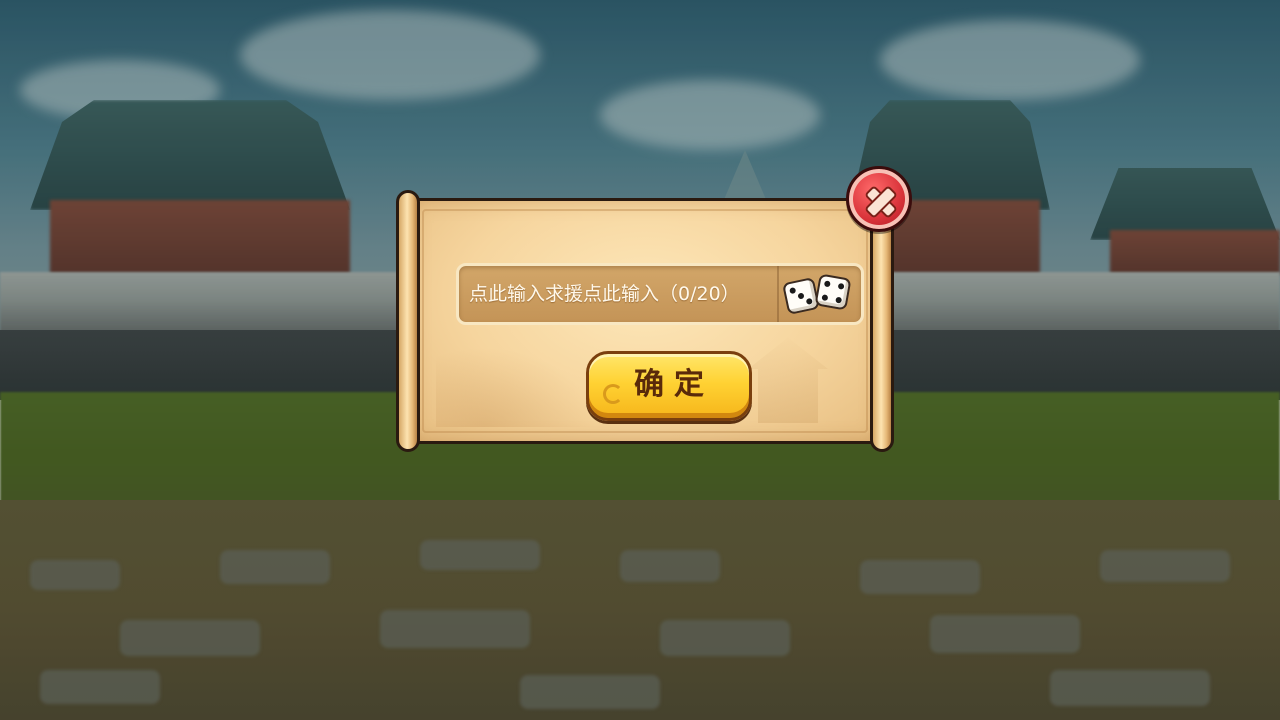 The width and height of the screenshot is (1280, 720). I want to click on help-message-input: 点此输入求援点此输入（0/20）, so click(660, 294).